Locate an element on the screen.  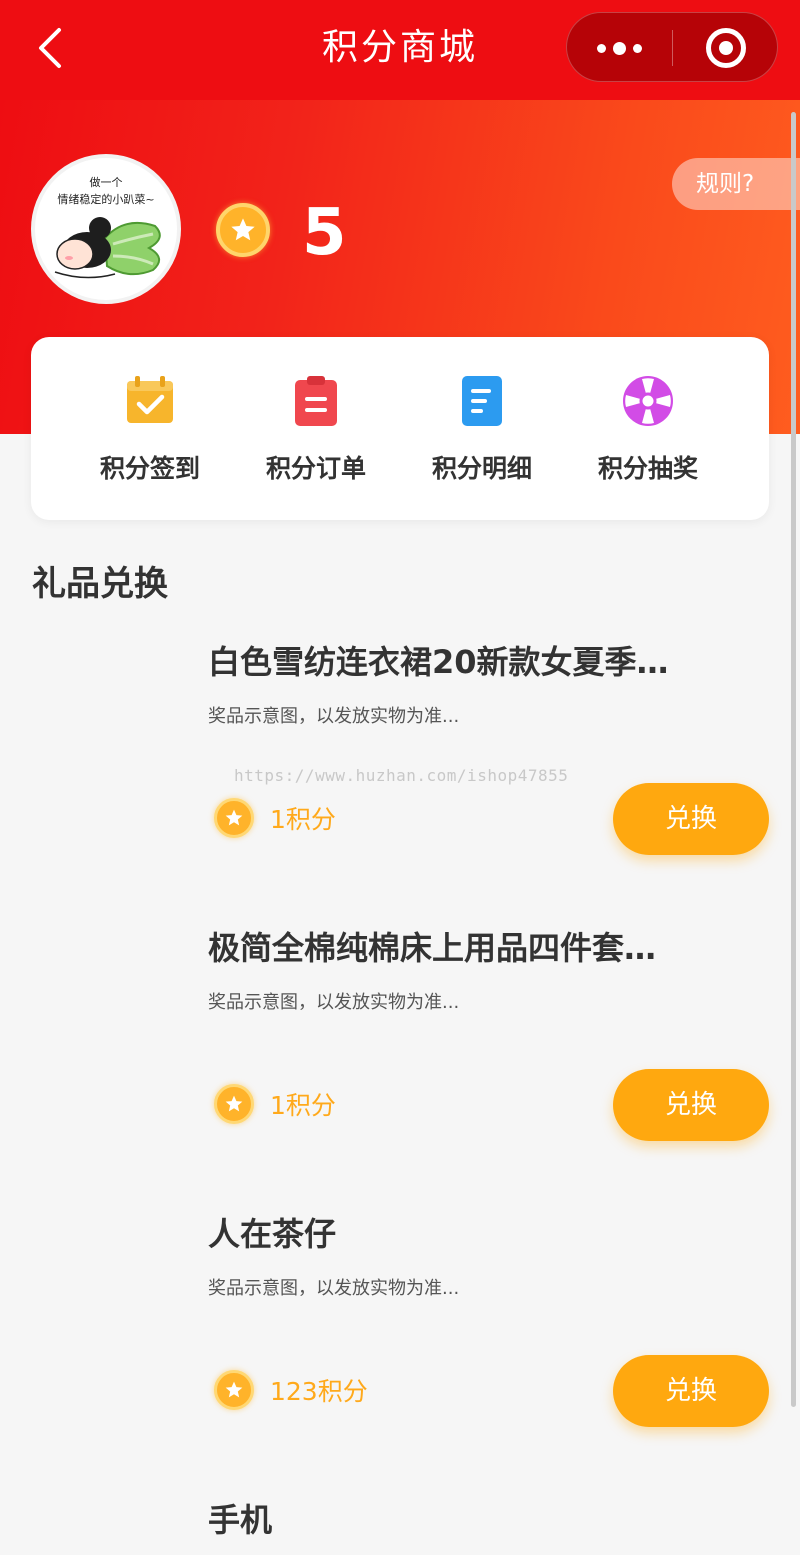
menu-item-label: 积分明细 is located at coordinates (481, 468).